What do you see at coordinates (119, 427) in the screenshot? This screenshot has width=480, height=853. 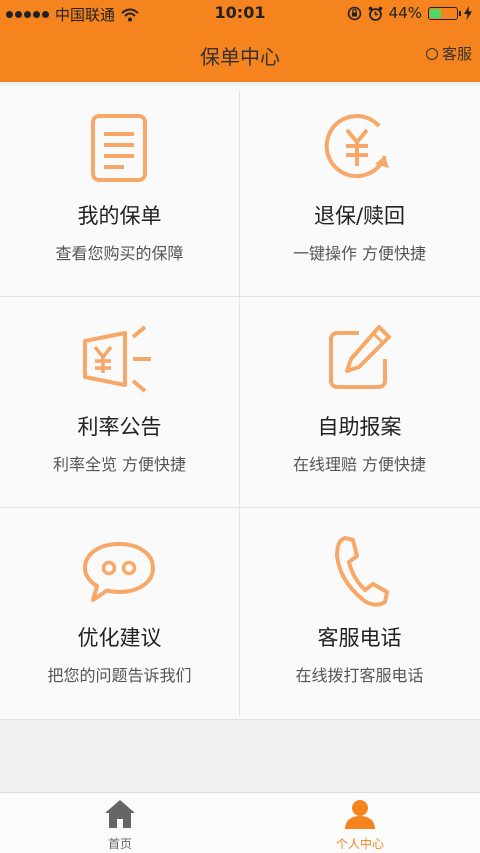 I see `grid-item-title: 利率公告` at bounding box center [119, 427].